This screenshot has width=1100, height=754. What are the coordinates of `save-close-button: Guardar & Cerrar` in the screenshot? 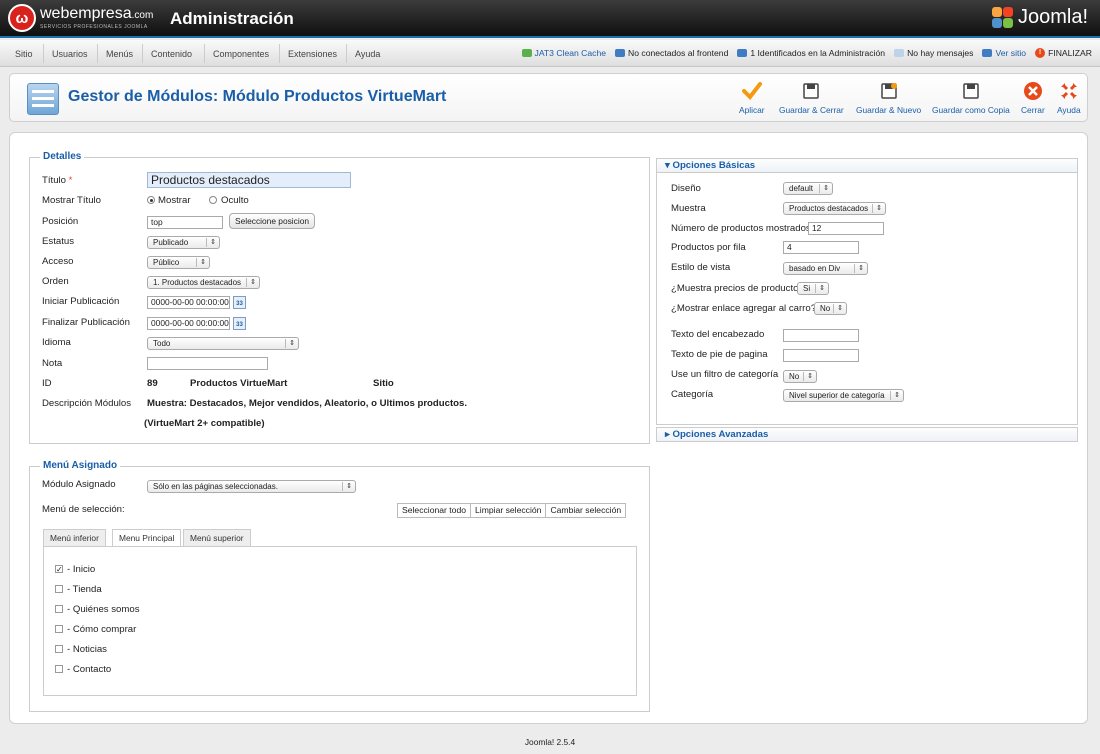 It's located at (811, 97).